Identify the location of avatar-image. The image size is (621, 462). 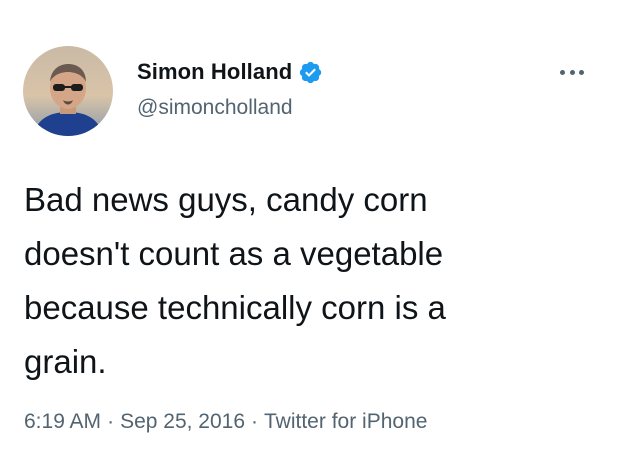
(68, 91).